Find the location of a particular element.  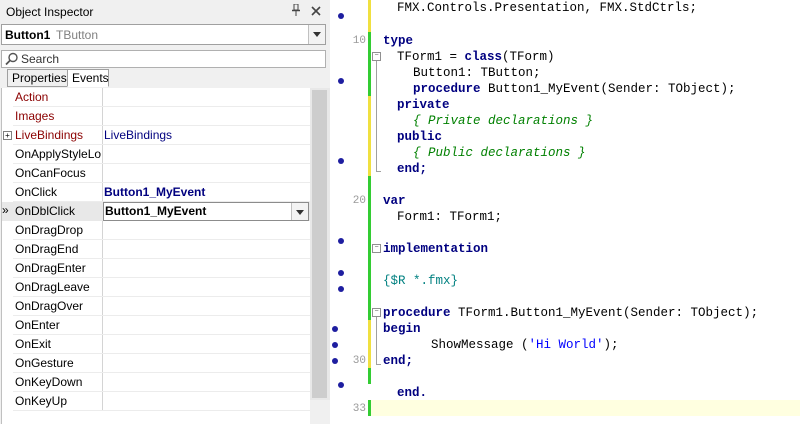

row-name: OnApplyStyleLookup is located at coordinates (58, 154).